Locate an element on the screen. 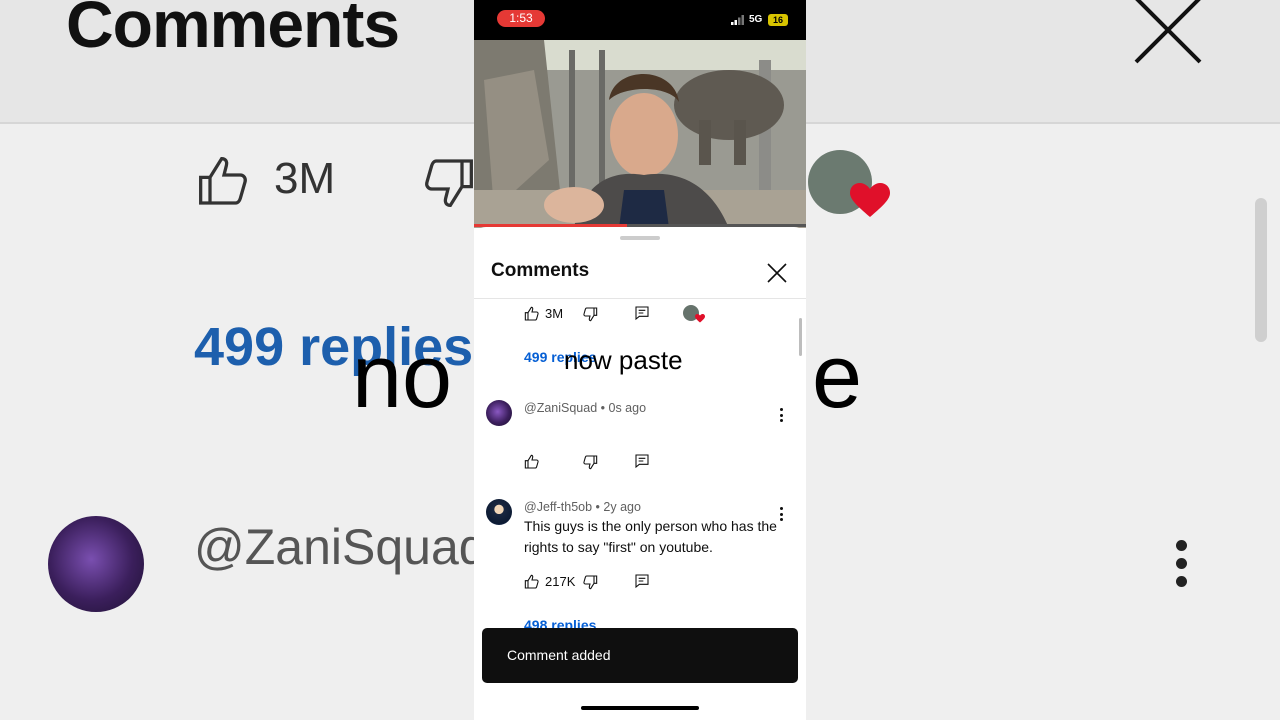 This screenshot has width=1280, height=720. comment-age: 2y ago is located at coordinates (622, 507).